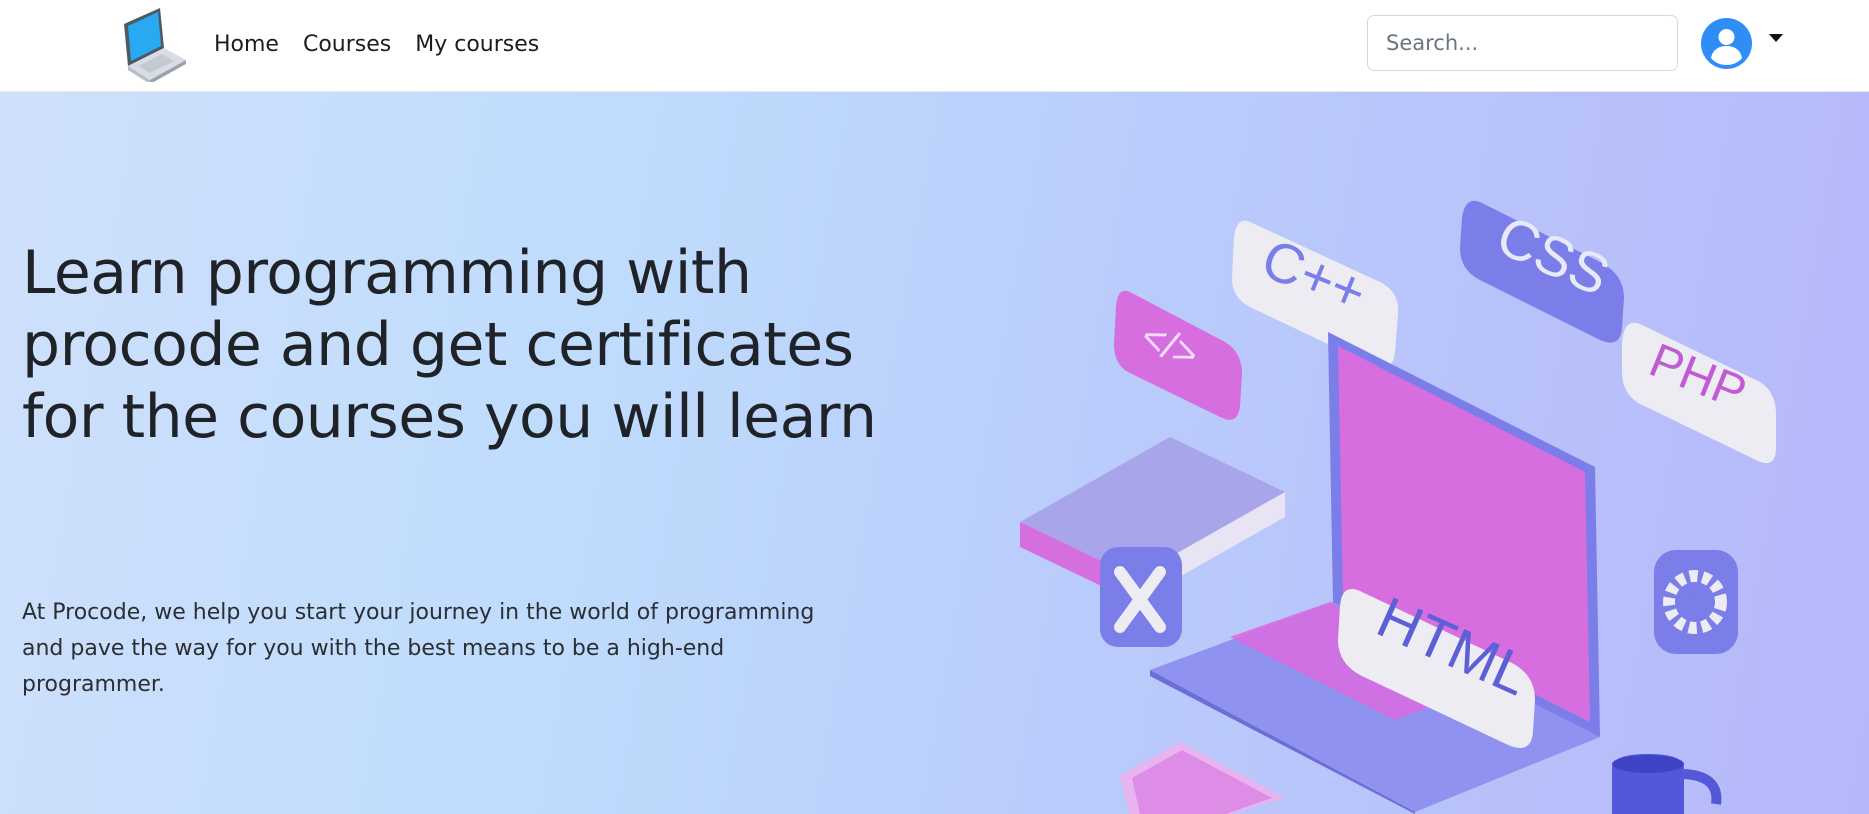 This screenshot has width=1869, height=814. I want to click on phone-illustration, so click(1202, 778).